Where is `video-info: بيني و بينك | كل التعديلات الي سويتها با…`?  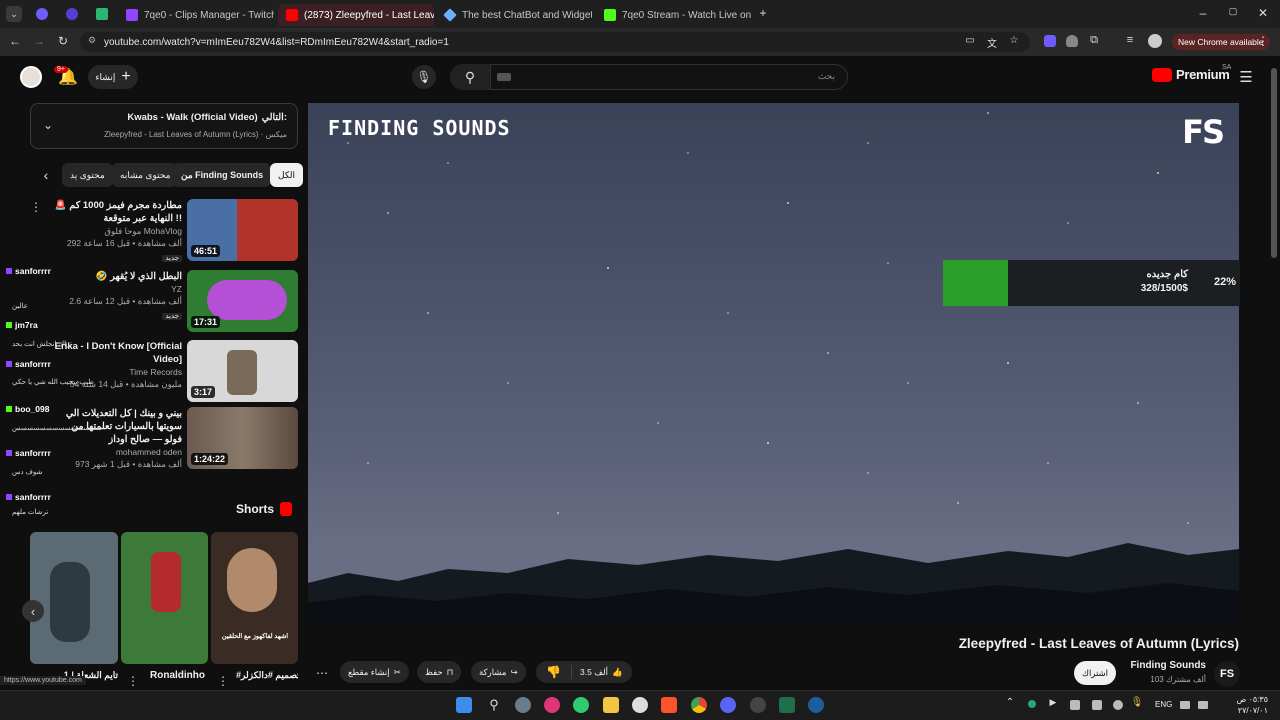 video-info: بيني و بينك | كل التعديلات الي سويتها با… is located at coordinates (118, 438).